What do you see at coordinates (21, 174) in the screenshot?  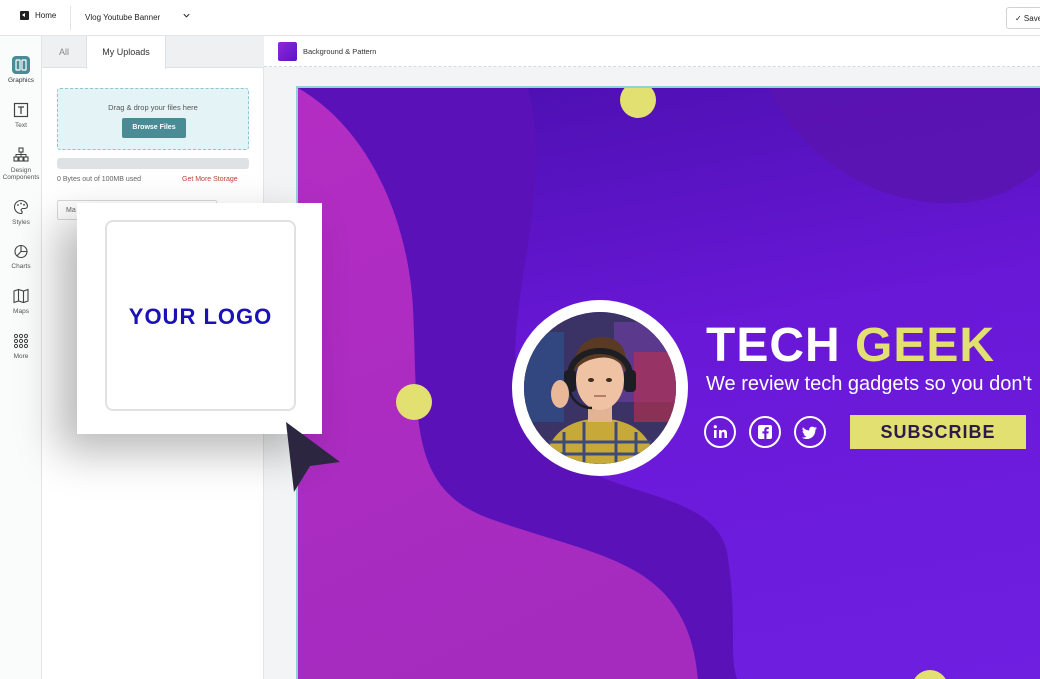 I see `rail-label: Design Components` at bounding box center [21, 174].